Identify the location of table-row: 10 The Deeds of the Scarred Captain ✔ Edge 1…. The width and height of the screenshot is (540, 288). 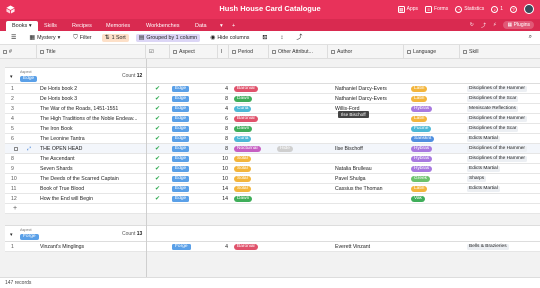
(272, 179).